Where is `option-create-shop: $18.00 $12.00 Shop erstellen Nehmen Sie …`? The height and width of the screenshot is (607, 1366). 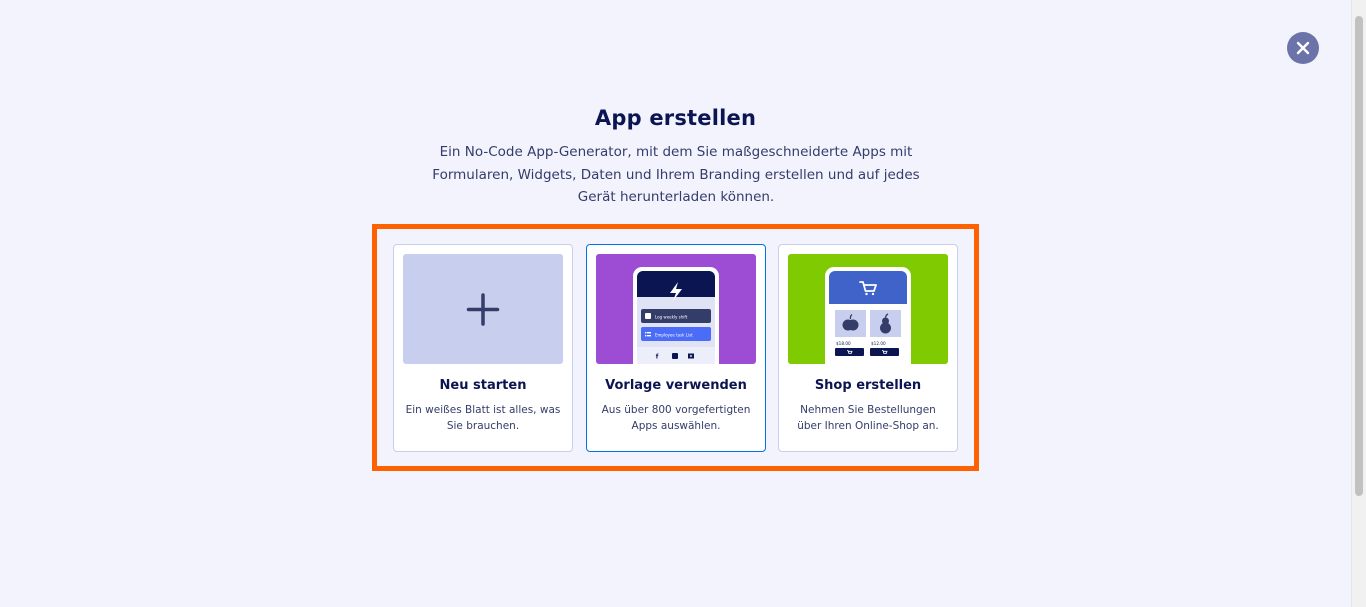
option-create-shop: $18.00 $12.00 Shop erstellen Nehmen Sie … is located at coordinates (868, 348).